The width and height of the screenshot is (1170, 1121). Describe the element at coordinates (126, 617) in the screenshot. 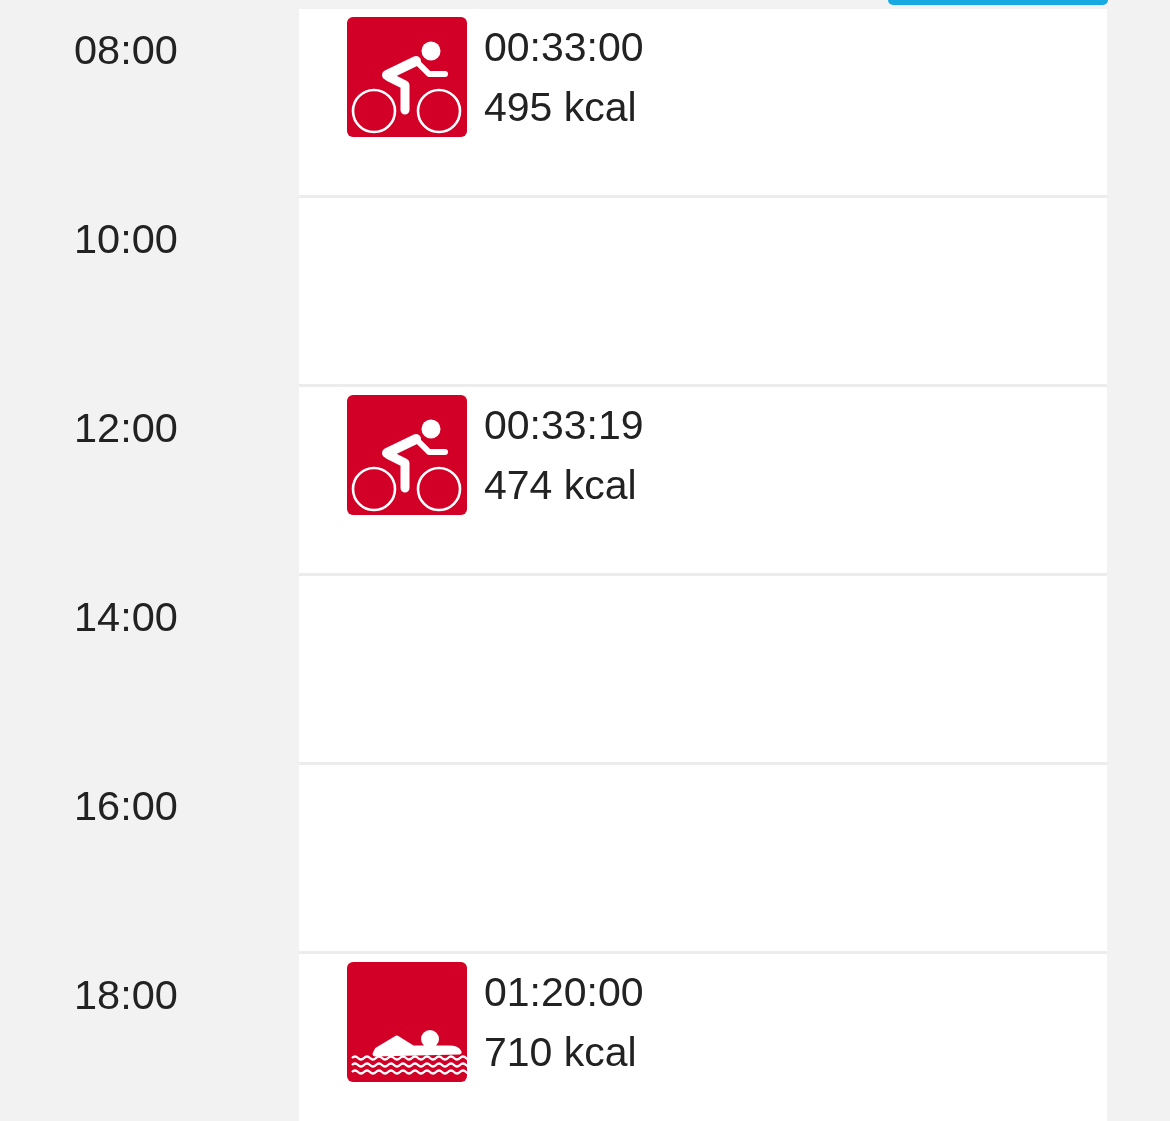

I see `time-label: 14:00` at that location.